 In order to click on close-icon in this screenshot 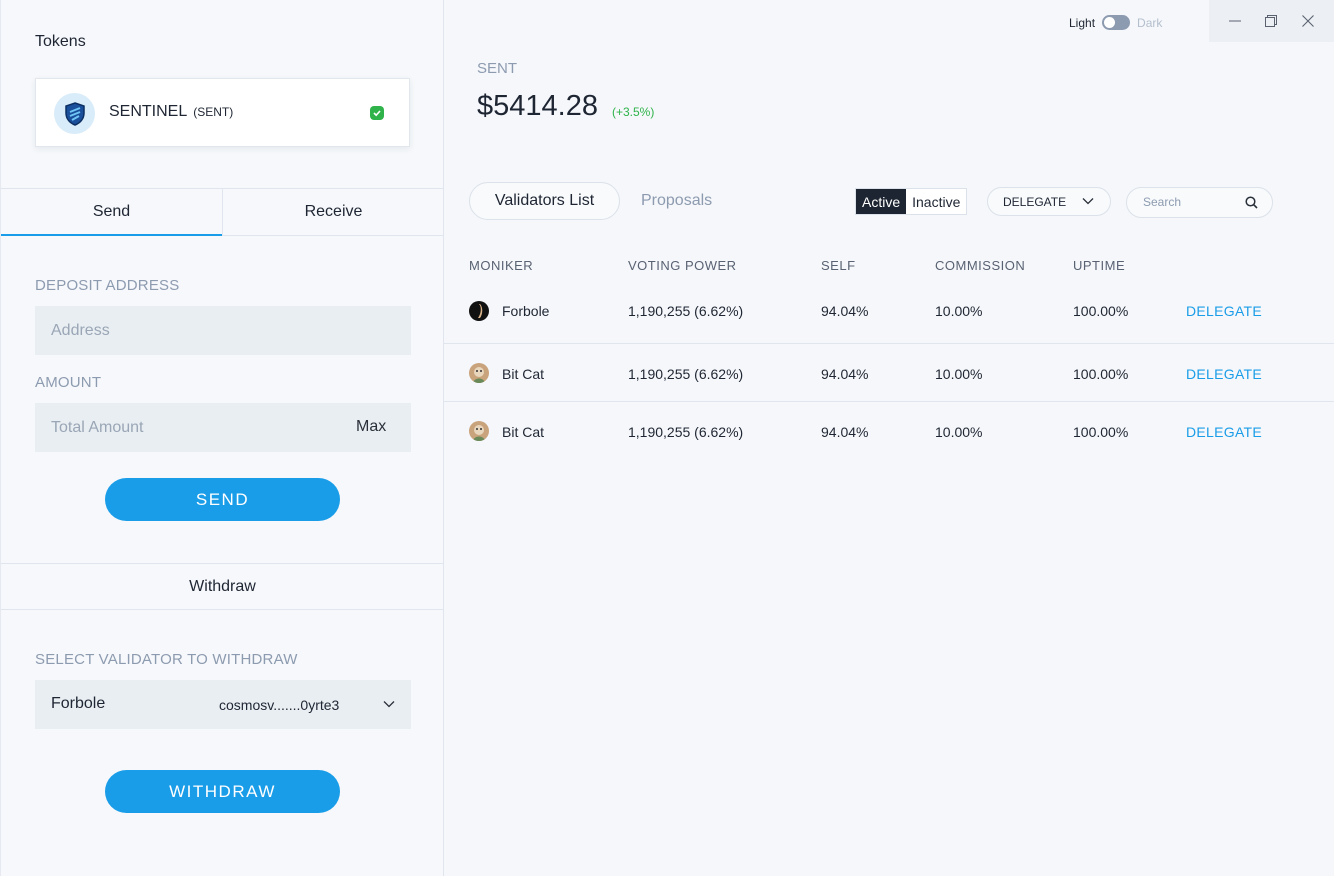, I will do `click(1308, 21)`.